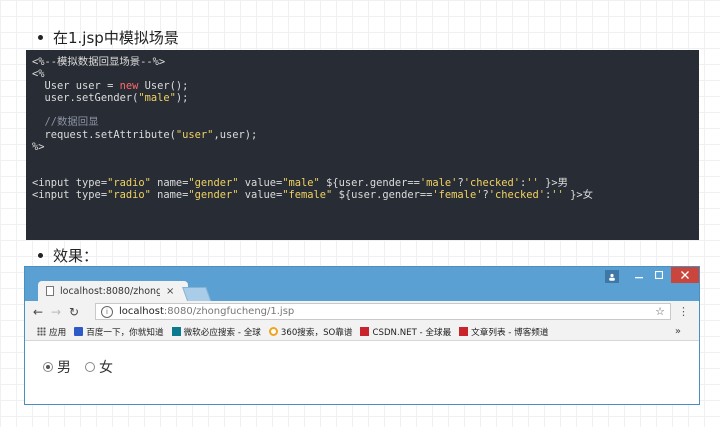 This screenshot has height=427, width=720. What do you see at coordinates (99, 62) in the screenshot?
I see `code-token: <%--模拟数据回显场景--%>` at bounding box center [99, 62].